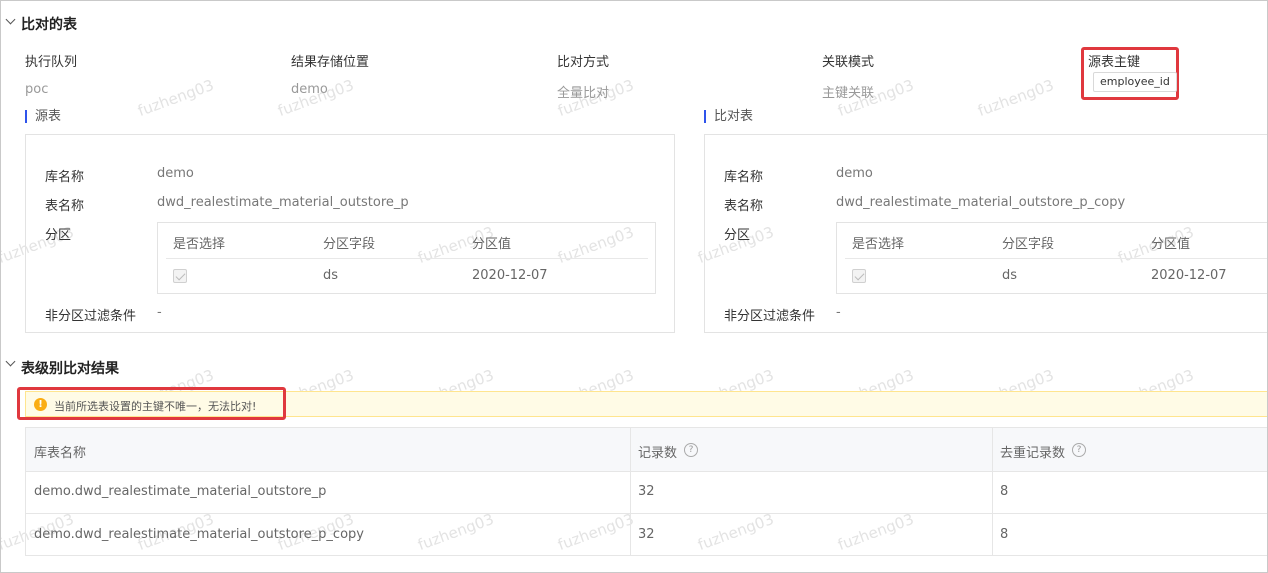 This screenshot has height=573, width=1268. I want to click on source-partition-table: 是否选择 分区字段 分区值 ds 2020-12-07, so click(406, 258).